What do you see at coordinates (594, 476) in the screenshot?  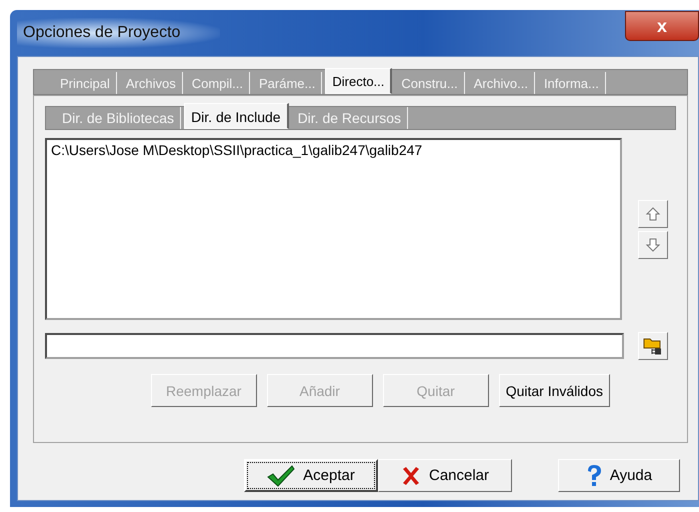 I see `question-mark-icon` at bounding box center [594, 476].